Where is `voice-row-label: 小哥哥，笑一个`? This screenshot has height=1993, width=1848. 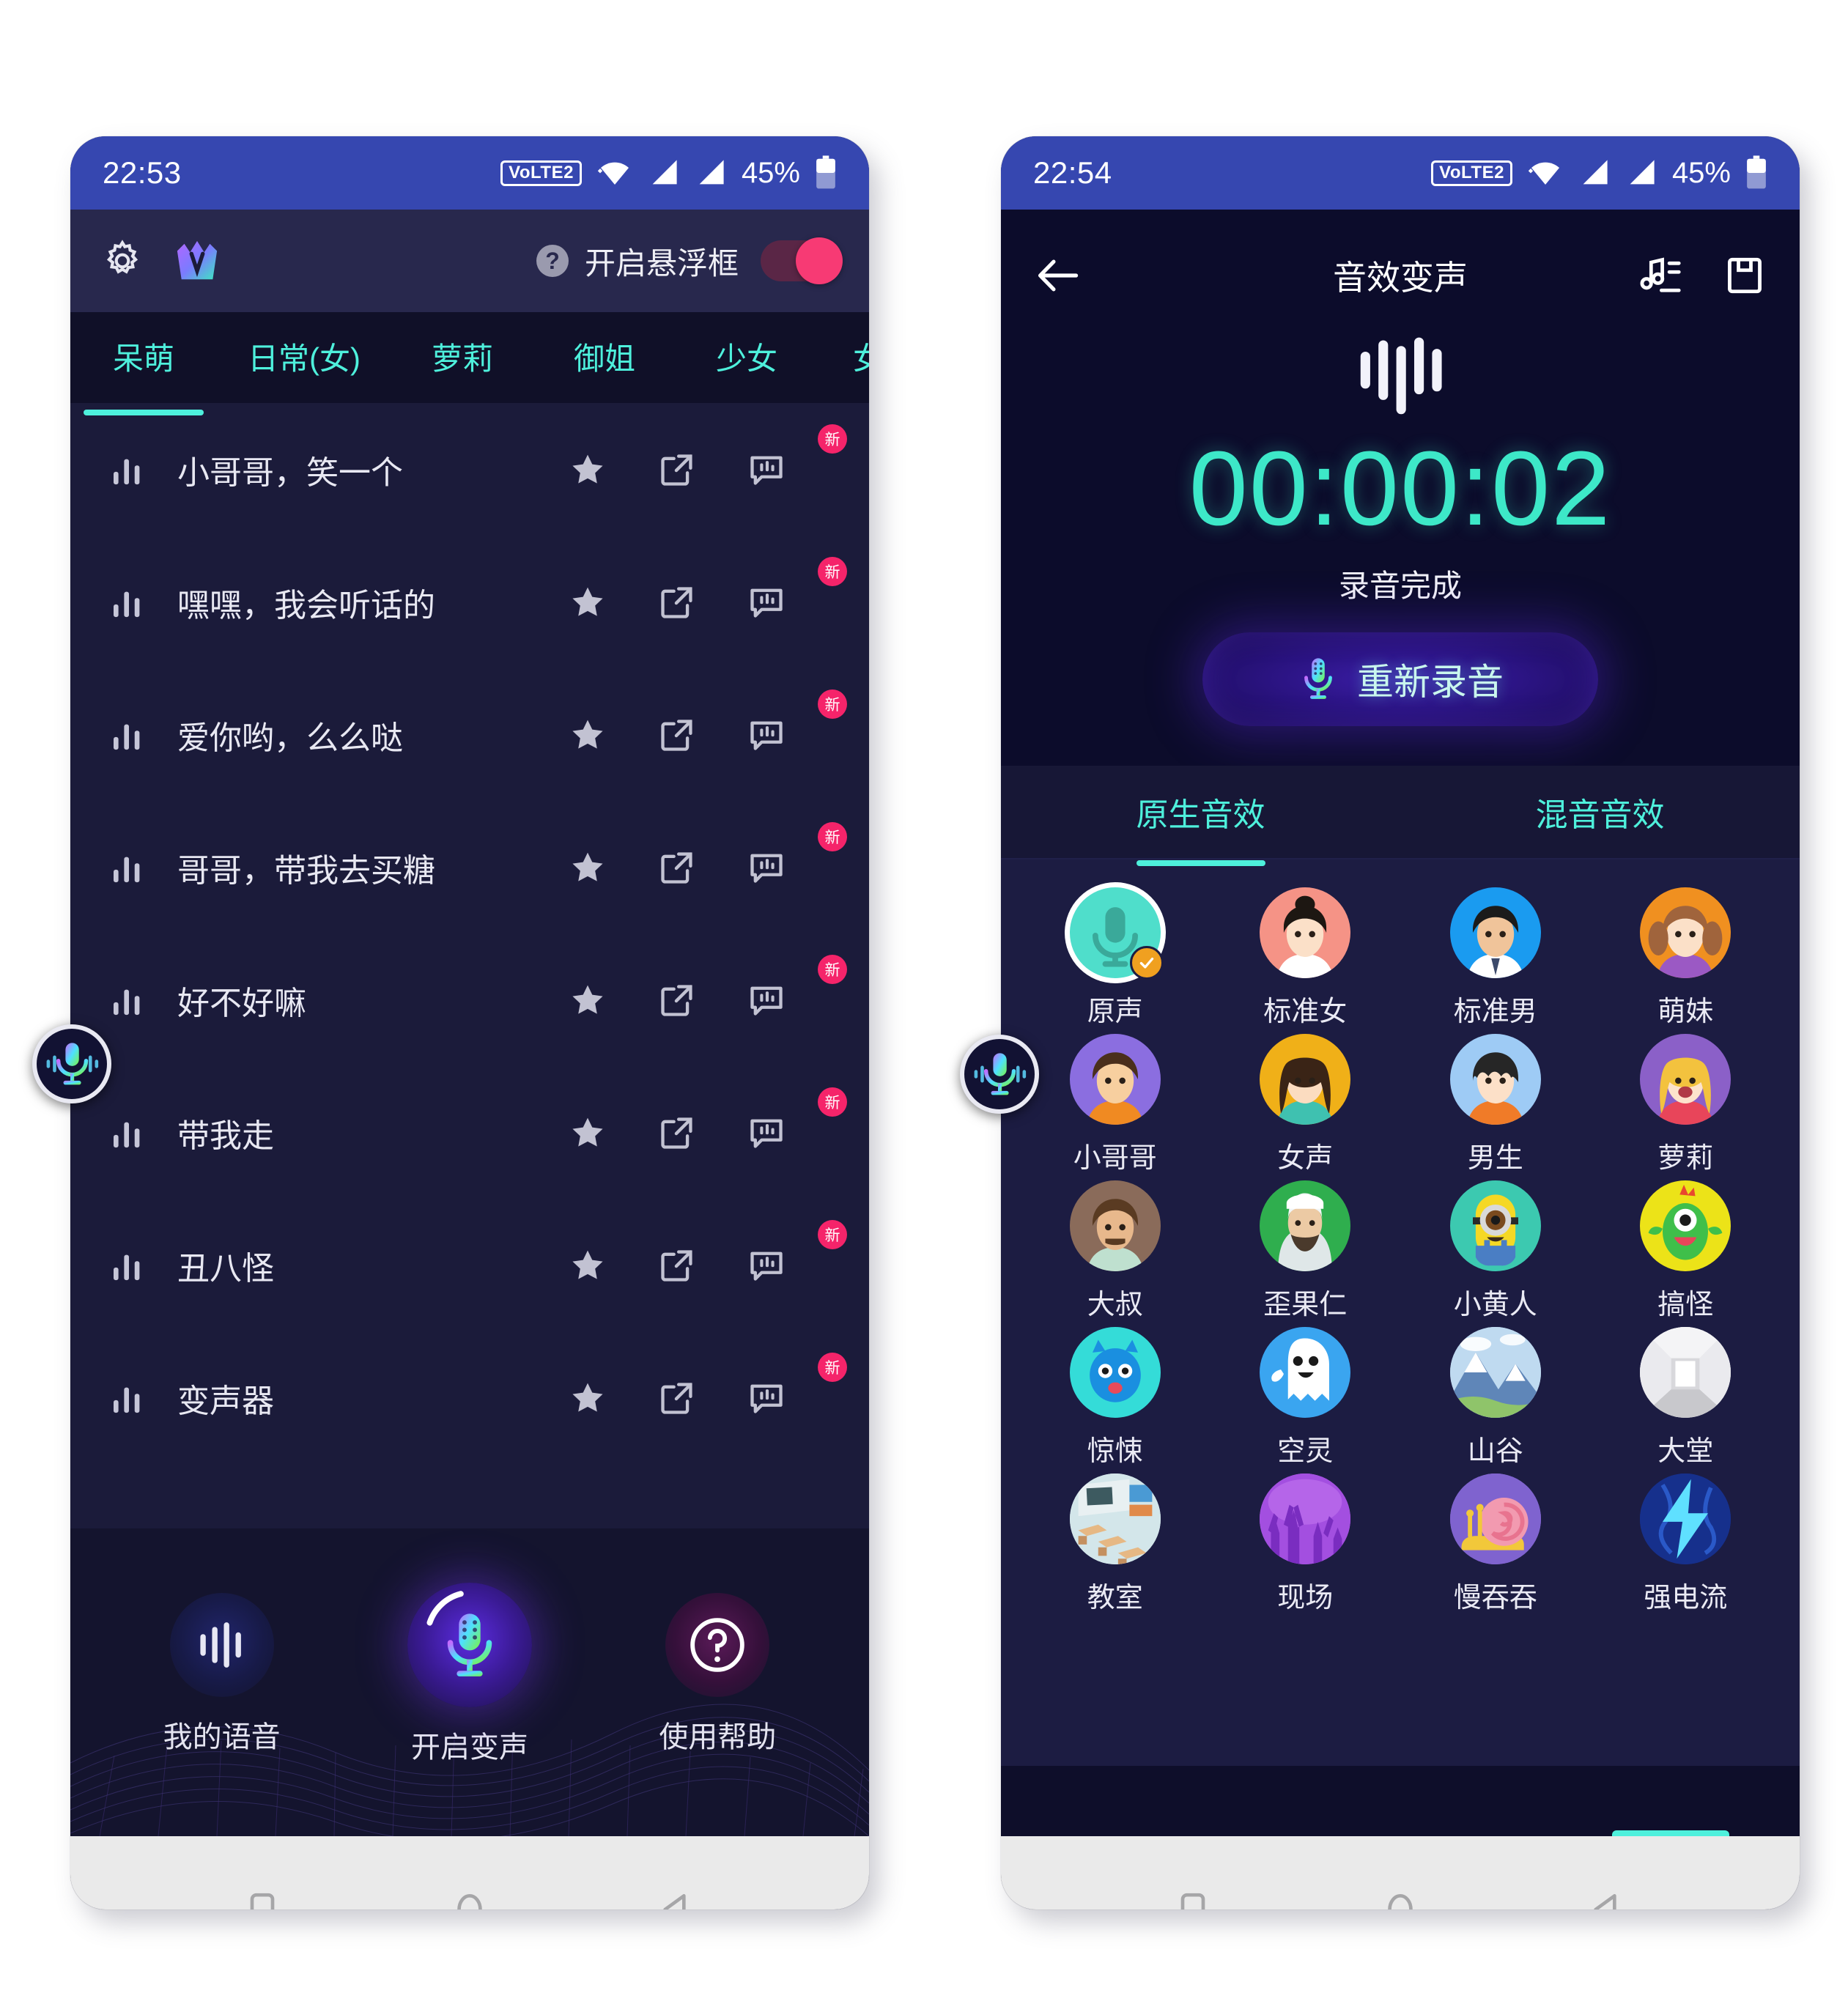
voice-row-label: 小哥哥，笑一个 is located at coordinates (290, 472).